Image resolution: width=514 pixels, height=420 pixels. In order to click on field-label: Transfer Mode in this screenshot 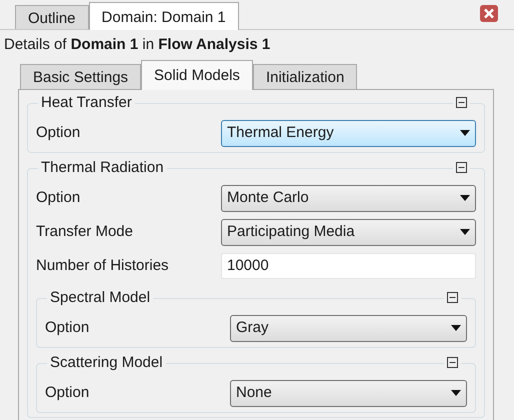, I will do `click(85, 232)`.